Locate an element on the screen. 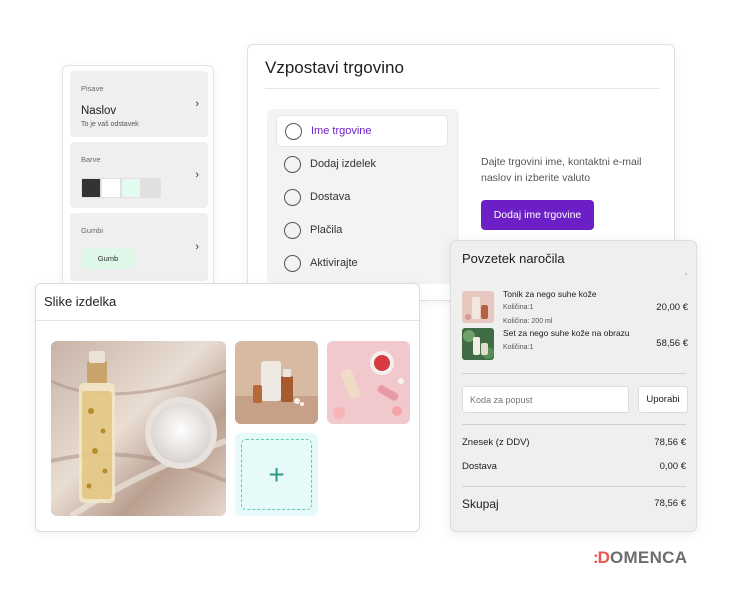 The width and height of the screenshot is (736, 593). apply-coupon-button: Uporabi is located at coordinates (663, 399).